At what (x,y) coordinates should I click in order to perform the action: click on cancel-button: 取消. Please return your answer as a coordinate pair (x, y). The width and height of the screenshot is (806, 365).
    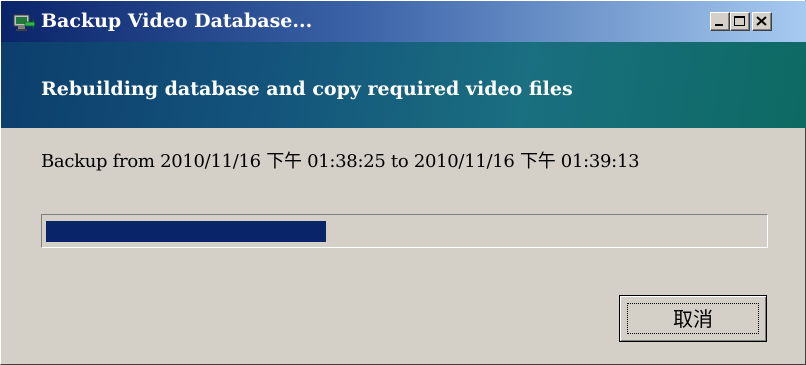
    Looking at the image, I should click on (693, 318).